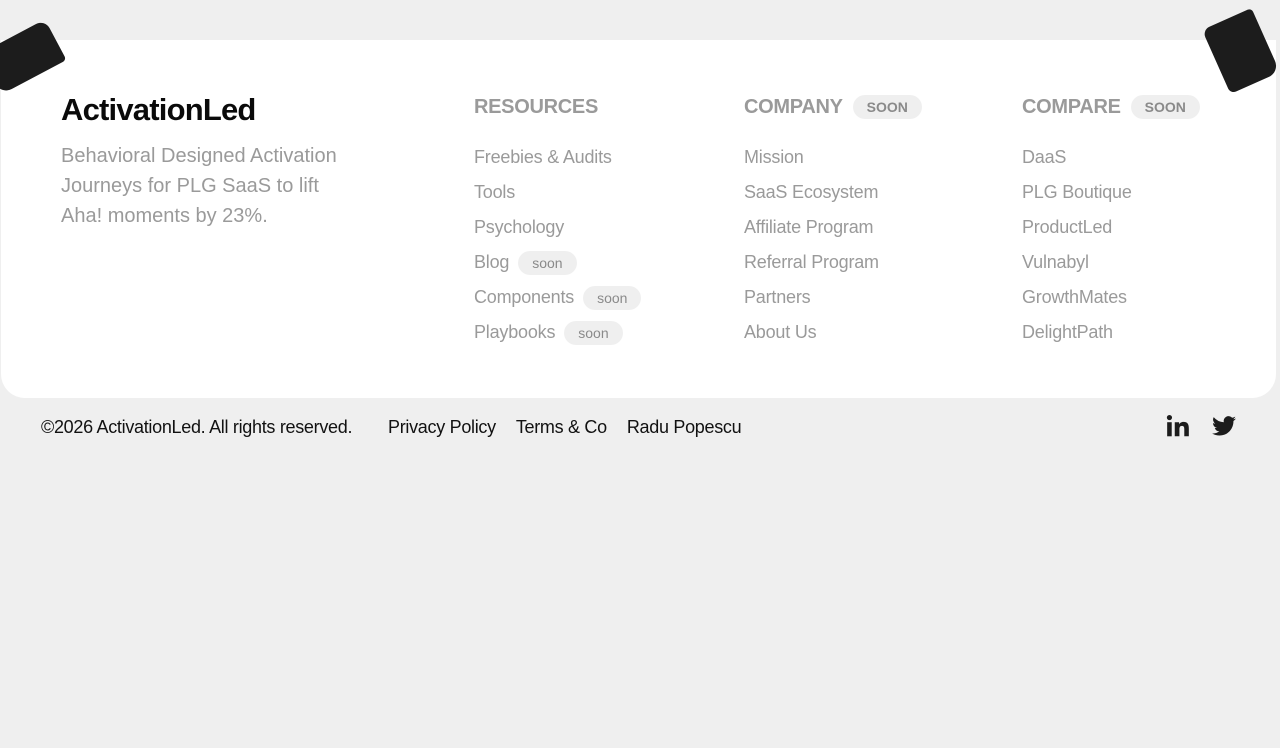 This screenshot has width=1280, height=748. I want to click on footer-link-mission: Mission, so click(774, 157).